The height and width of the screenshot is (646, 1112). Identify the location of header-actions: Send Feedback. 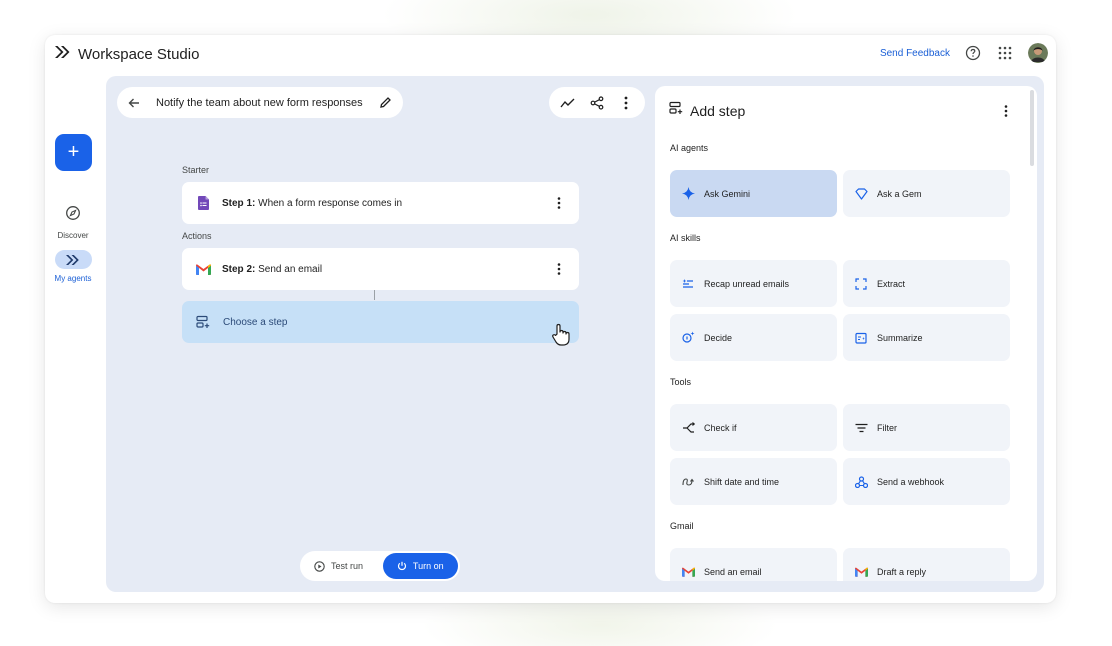
(964, 53).